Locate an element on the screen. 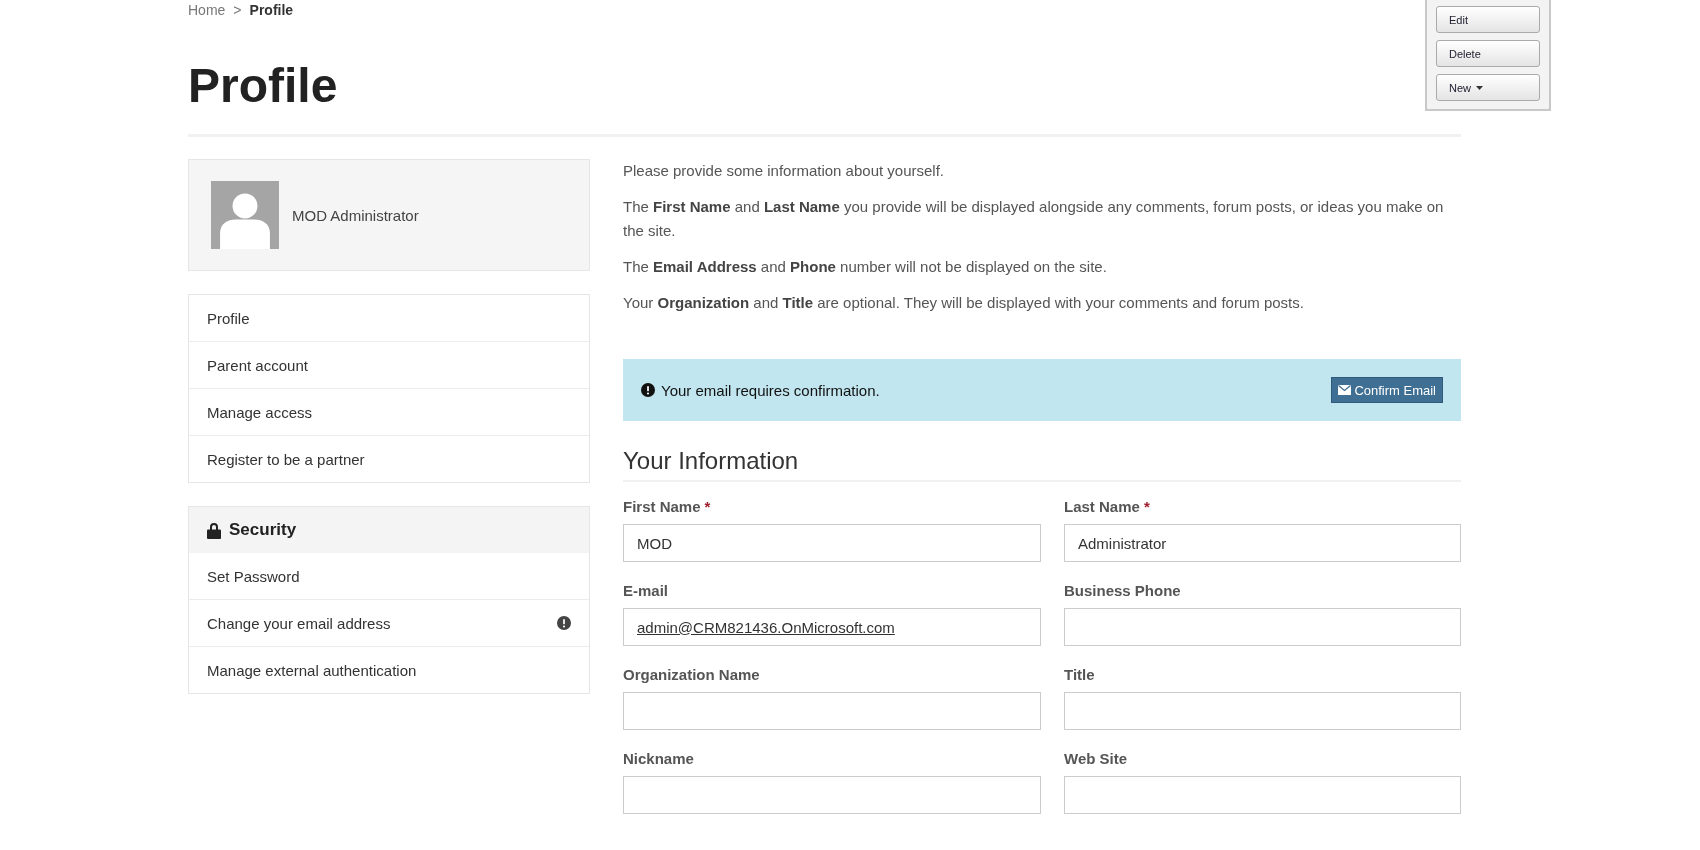 The width and height of the screenshot is (1700, 850). field-label: E-mail is located at coordinates (645, 590).